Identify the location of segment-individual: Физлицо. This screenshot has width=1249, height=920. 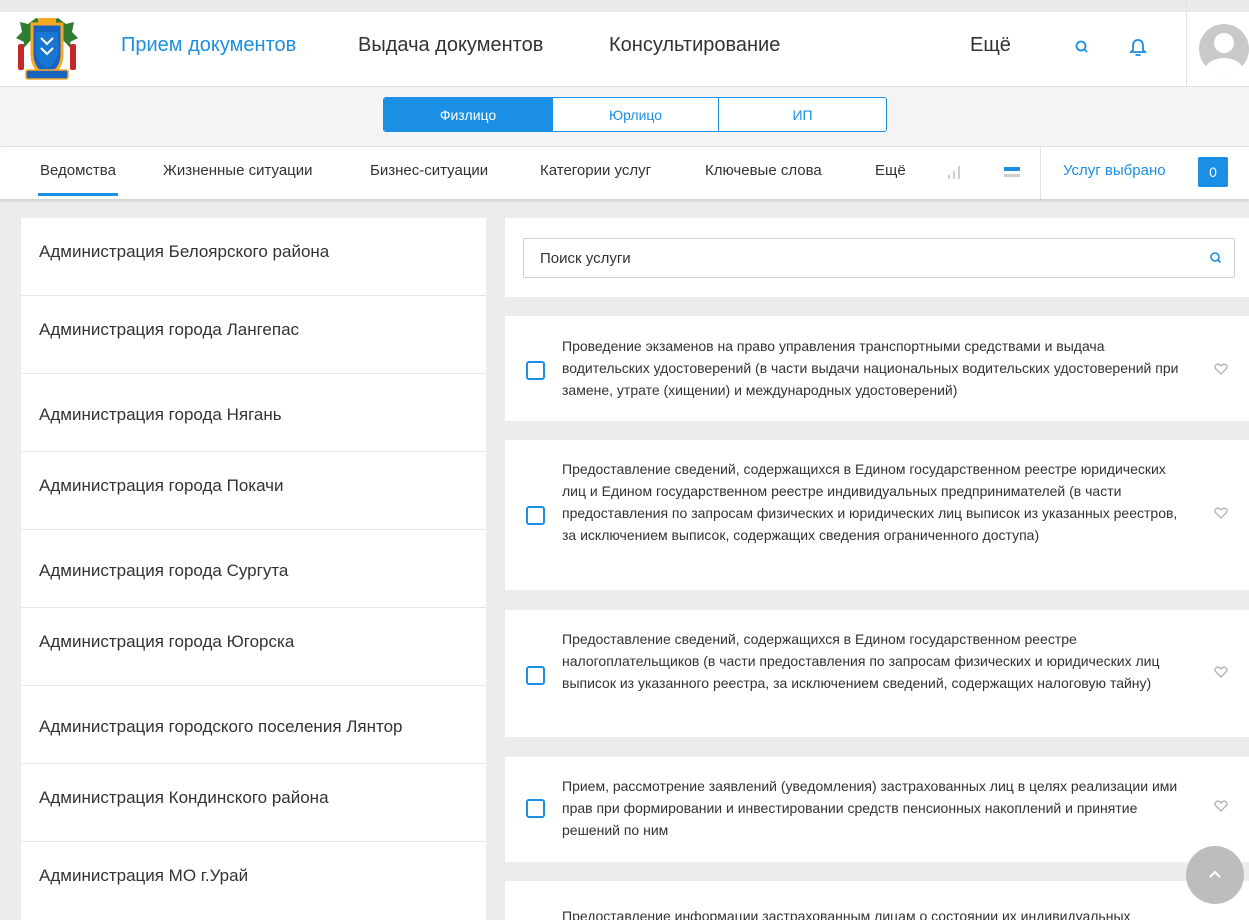
(468, 114).